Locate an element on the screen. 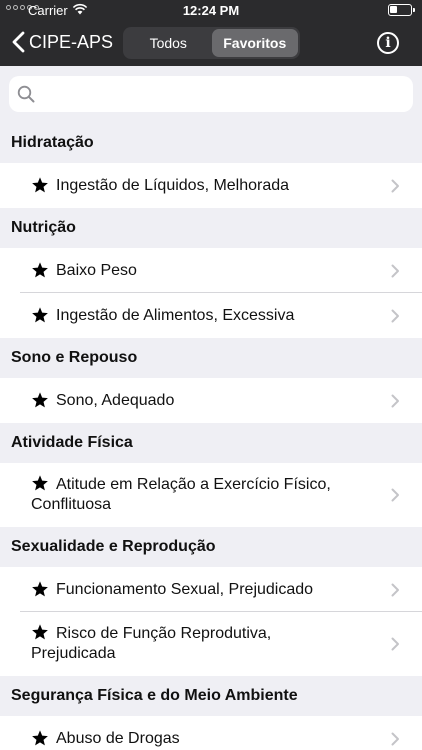 This screenshot has height=750, width=422. section-header: Segurança Física e do Meio Ambiente is located at coordinates (211, 696).